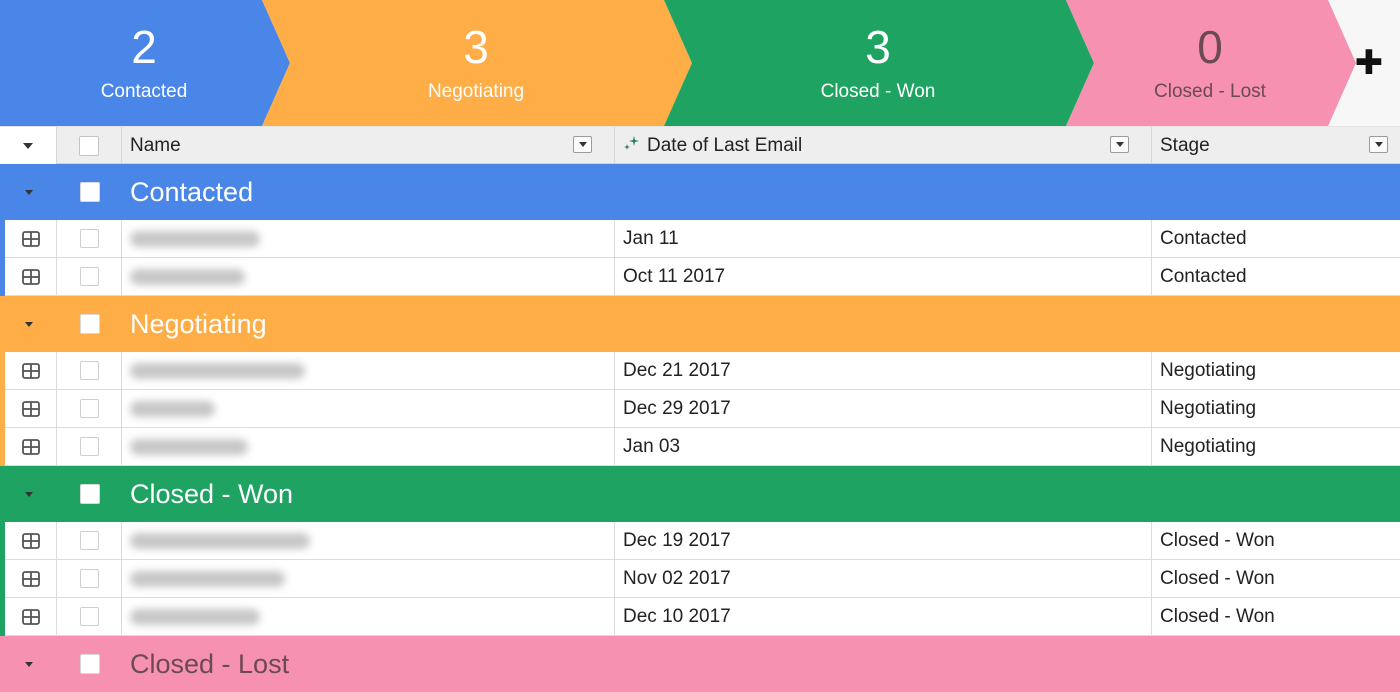 Image resolution: width=1400 pixels, height=692 pixels. Describe the element at coordinates (883, 540) in the screenshot. I see `date-cell: Dec 19 2017` at that location.